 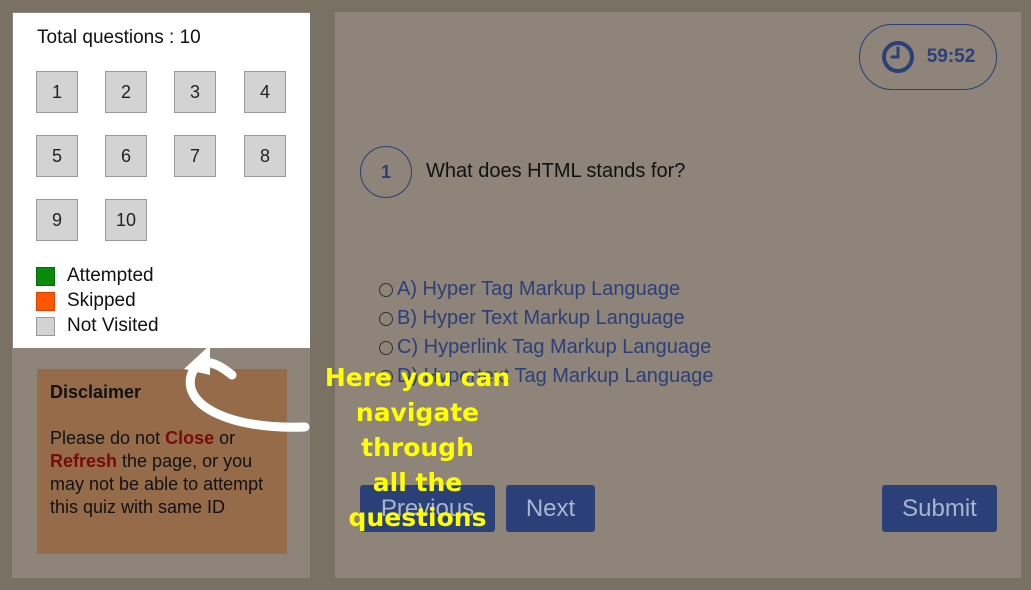 What do you see at coordinates (897, 57) in the screenshot?
I see `clock-icon` at bounding box center [897, 57].